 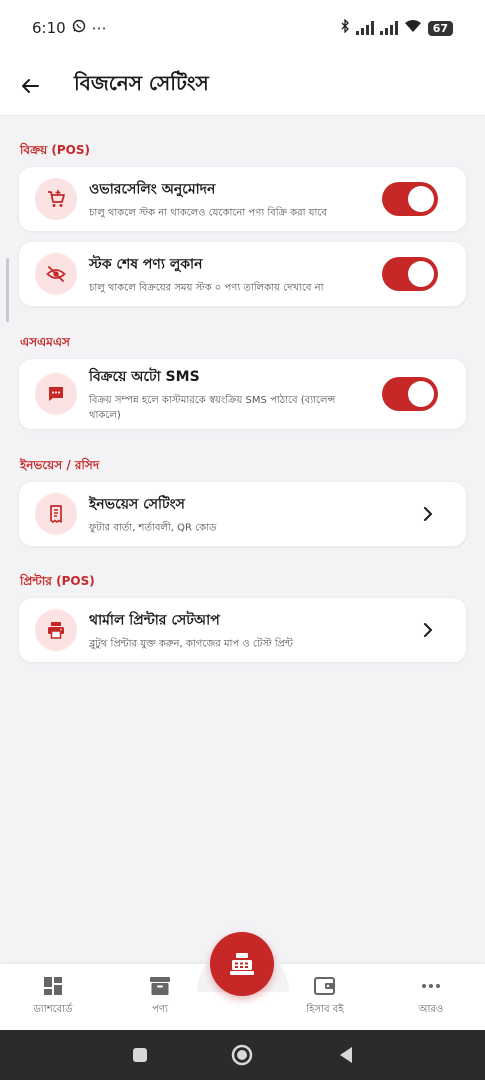 I want to click on cart-icon, so click(x=56, y=199).